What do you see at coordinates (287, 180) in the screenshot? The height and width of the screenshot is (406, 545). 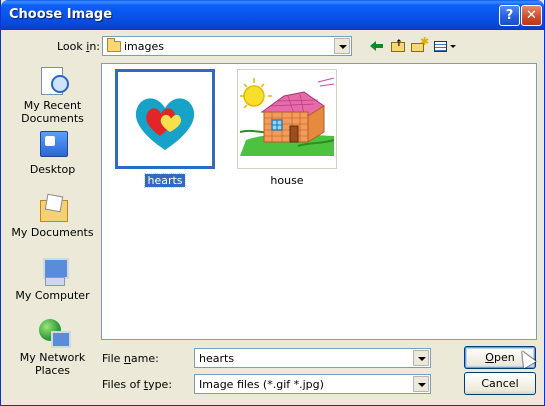 I see `file-name-label: house` at bounding box center [287, 180].